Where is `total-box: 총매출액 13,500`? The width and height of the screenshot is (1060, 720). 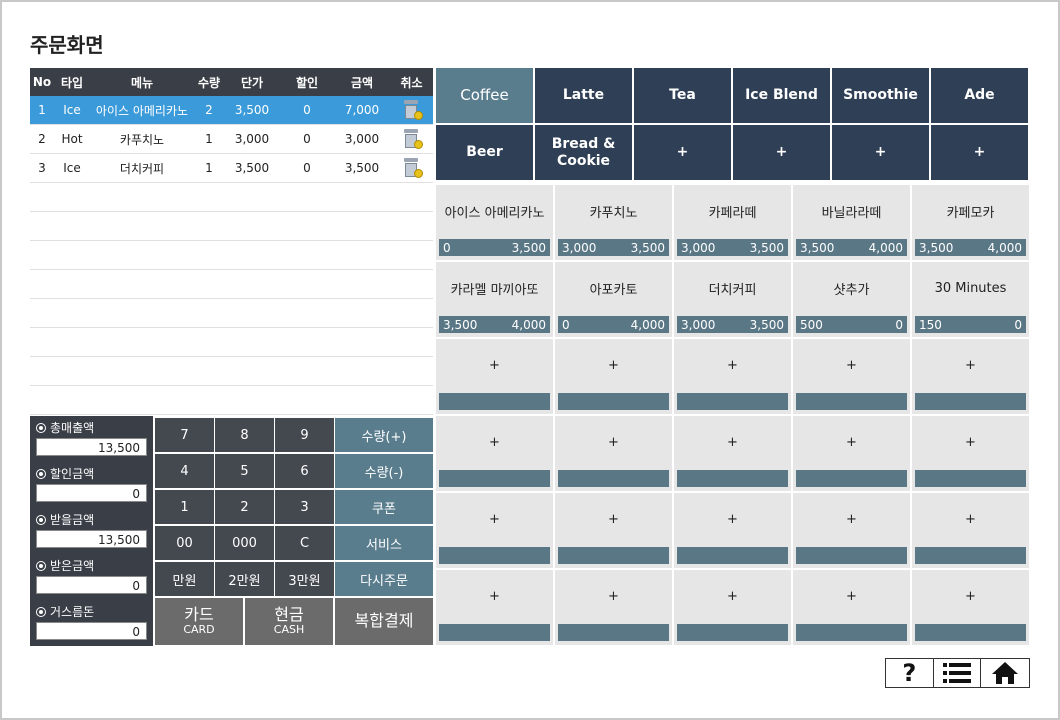 total-box: 총매출액 13,500 is located at coordinates (91, 439).